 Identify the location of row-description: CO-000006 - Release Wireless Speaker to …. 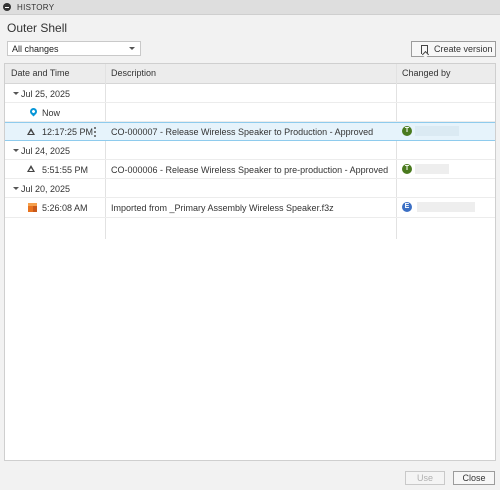
(250, 170).